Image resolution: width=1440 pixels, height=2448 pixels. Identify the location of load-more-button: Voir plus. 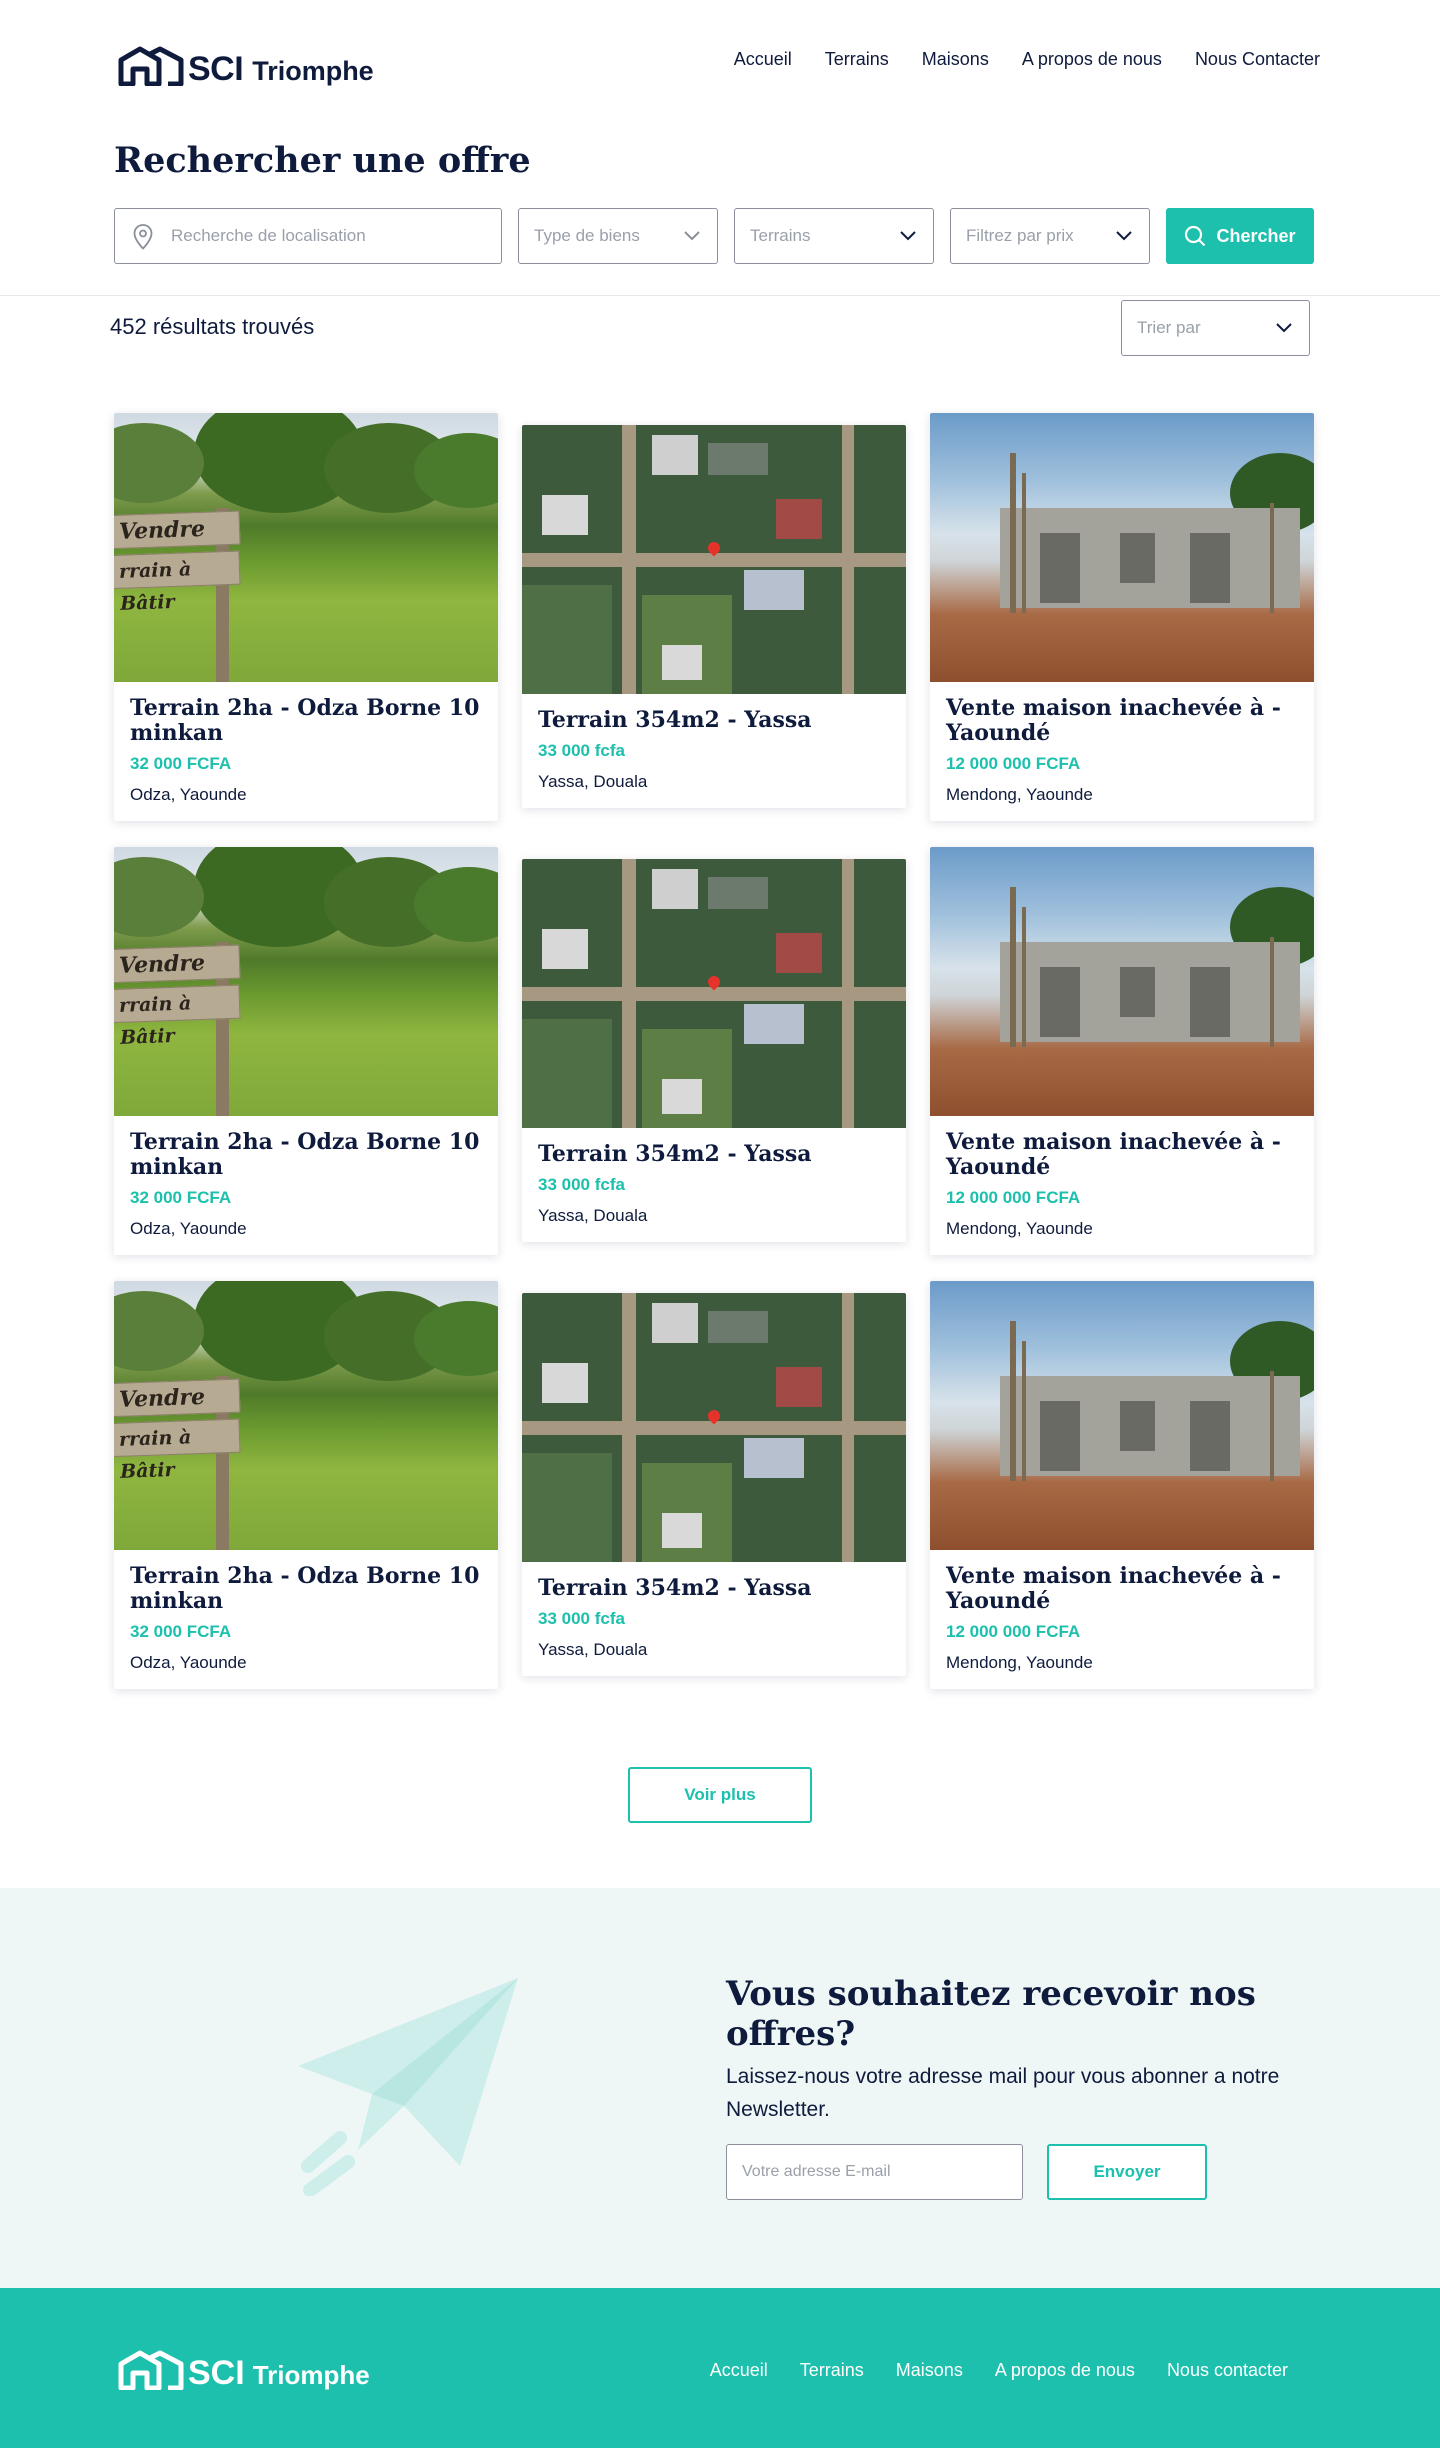
(720, 1795).